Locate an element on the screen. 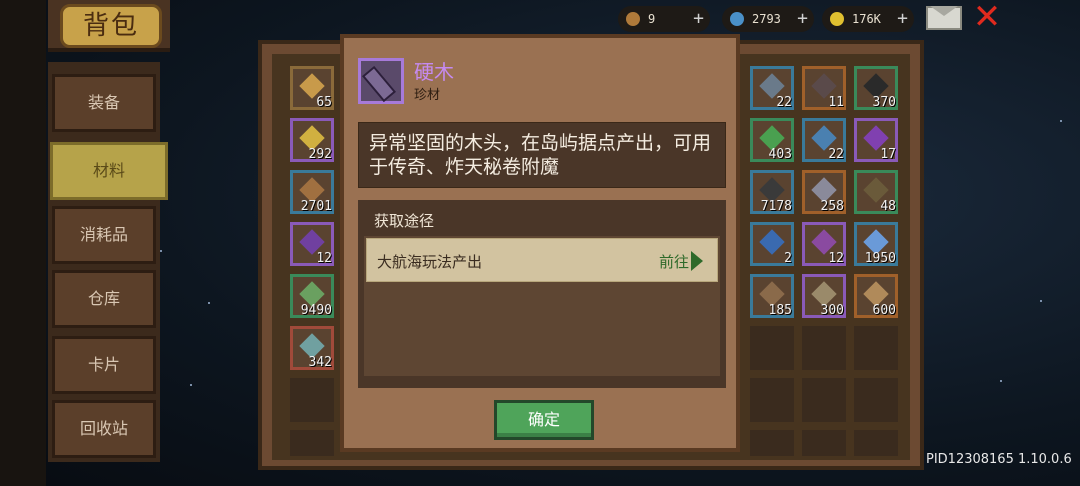 The width and height of the screenshot is (1080, 486). inventory-slot: 292 is located at coordinates (312, 140).